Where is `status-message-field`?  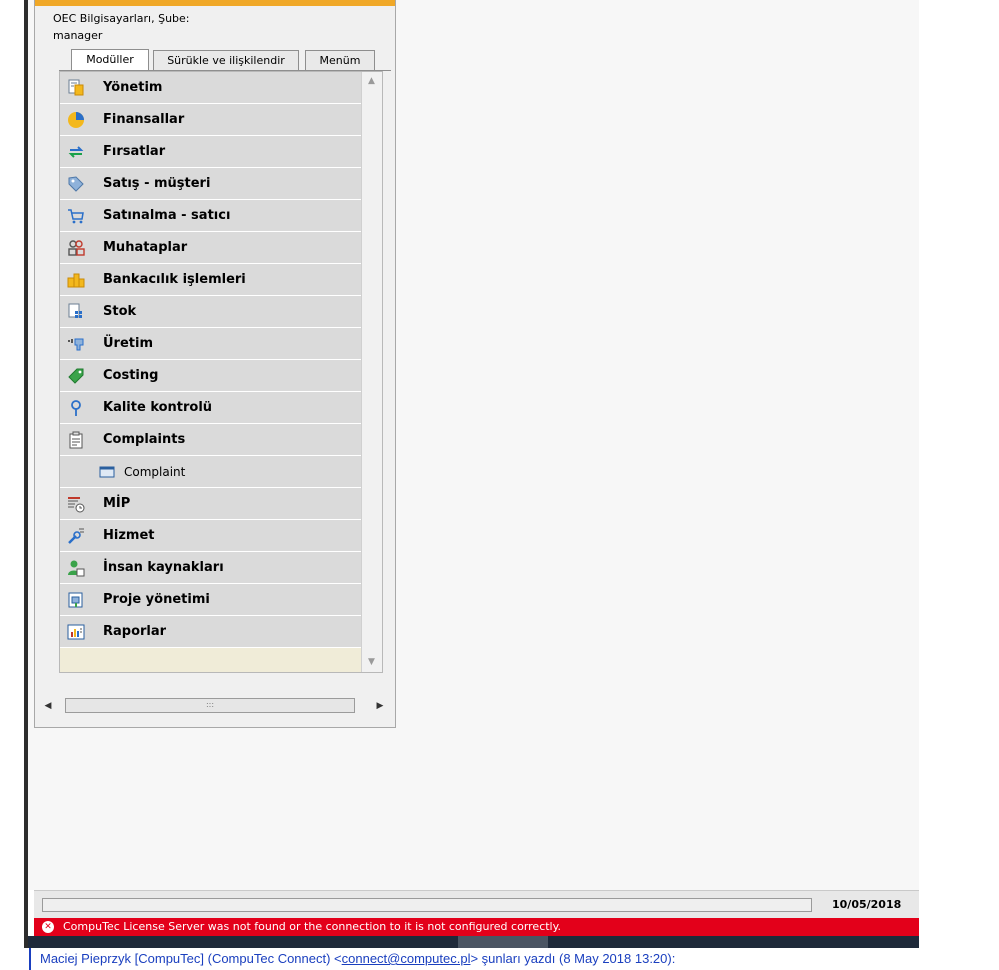
status-message-field is located at coordinates (427, 905).